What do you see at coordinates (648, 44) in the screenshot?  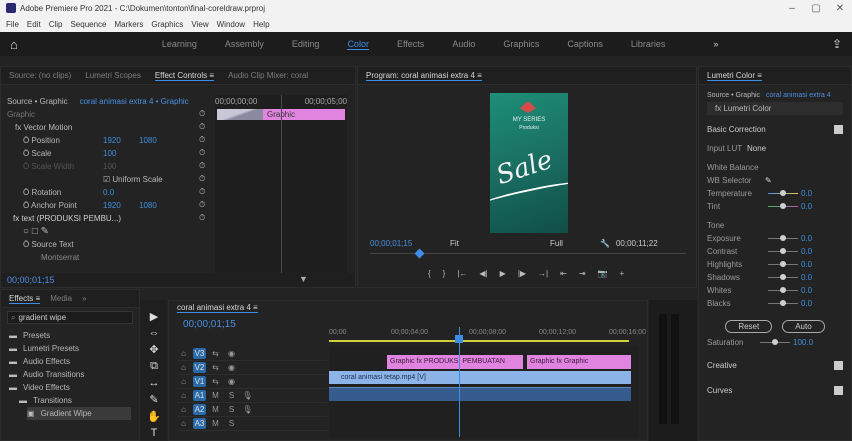 I see `workspace-libraries: Libraries` at bounding box center [648, 44].